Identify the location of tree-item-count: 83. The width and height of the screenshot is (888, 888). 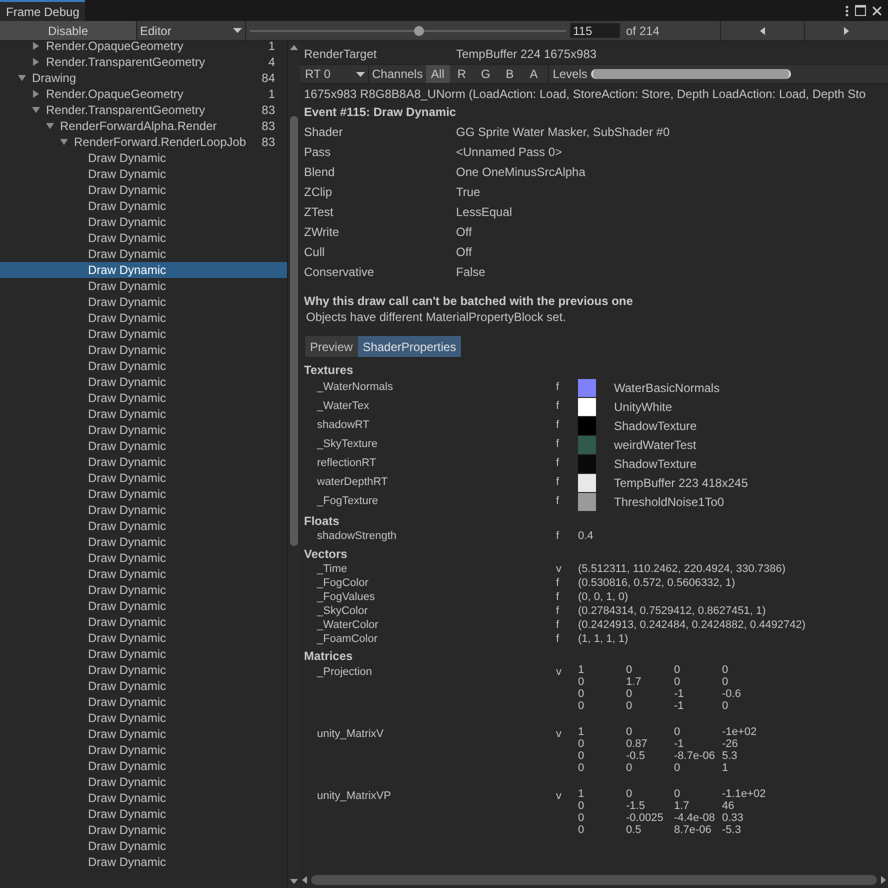
(268, 110).